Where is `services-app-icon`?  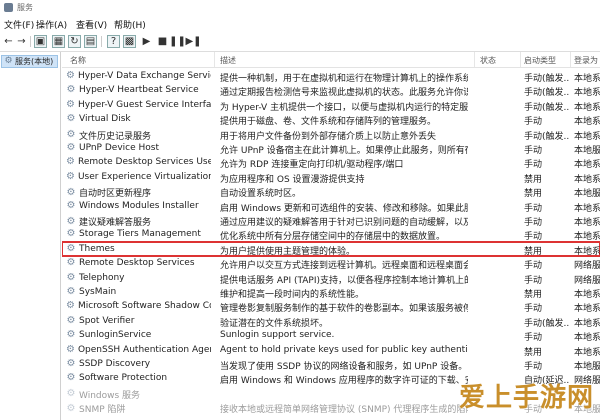 services-app-icon is located at coordinates (8, 7).